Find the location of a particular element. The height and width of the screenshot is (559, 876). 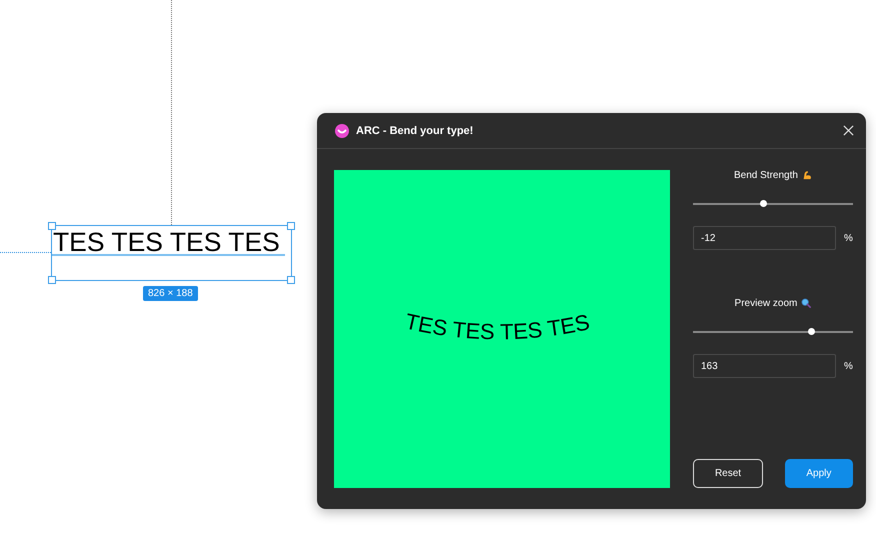

flexed-arm-icon is located at coordinates (807, 175).